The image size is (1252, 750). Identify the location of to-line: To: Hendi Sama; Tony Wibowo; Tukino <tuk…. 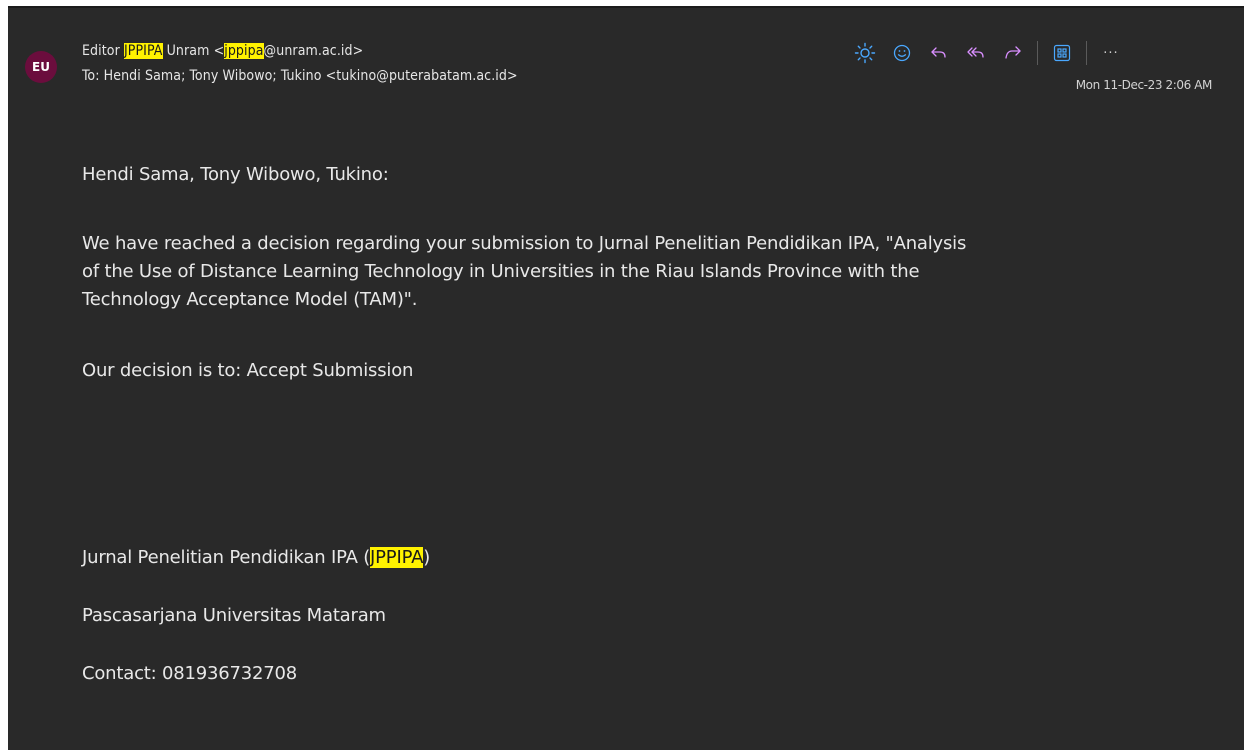
(300, 76).